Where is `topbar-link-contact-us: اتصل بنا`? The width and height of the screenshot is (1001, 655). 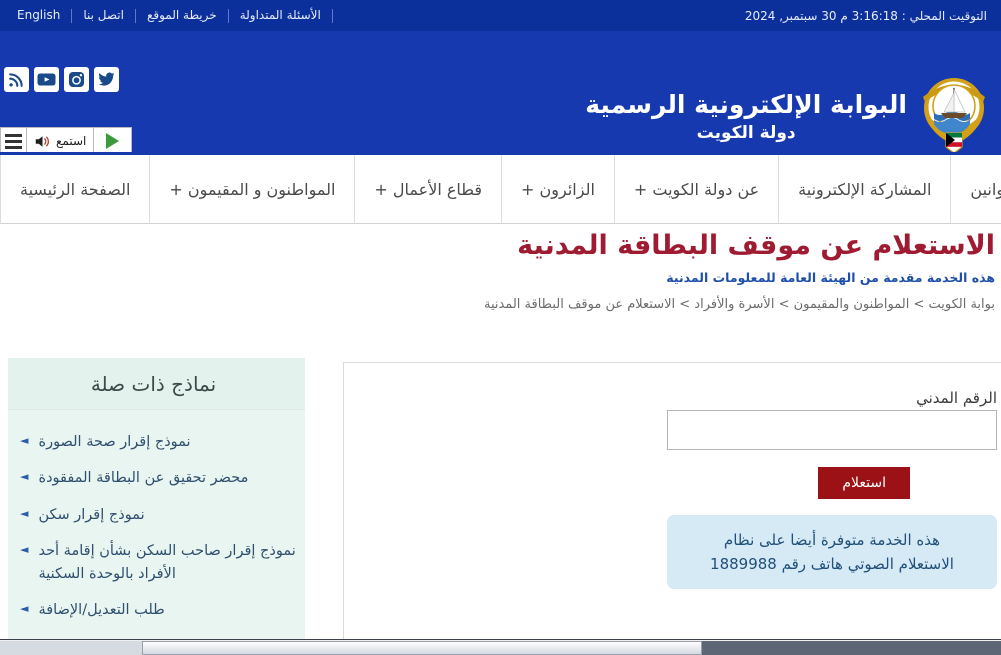
topbar-link-contact-us: اتصل بنا is located at coordinates (103, 15).